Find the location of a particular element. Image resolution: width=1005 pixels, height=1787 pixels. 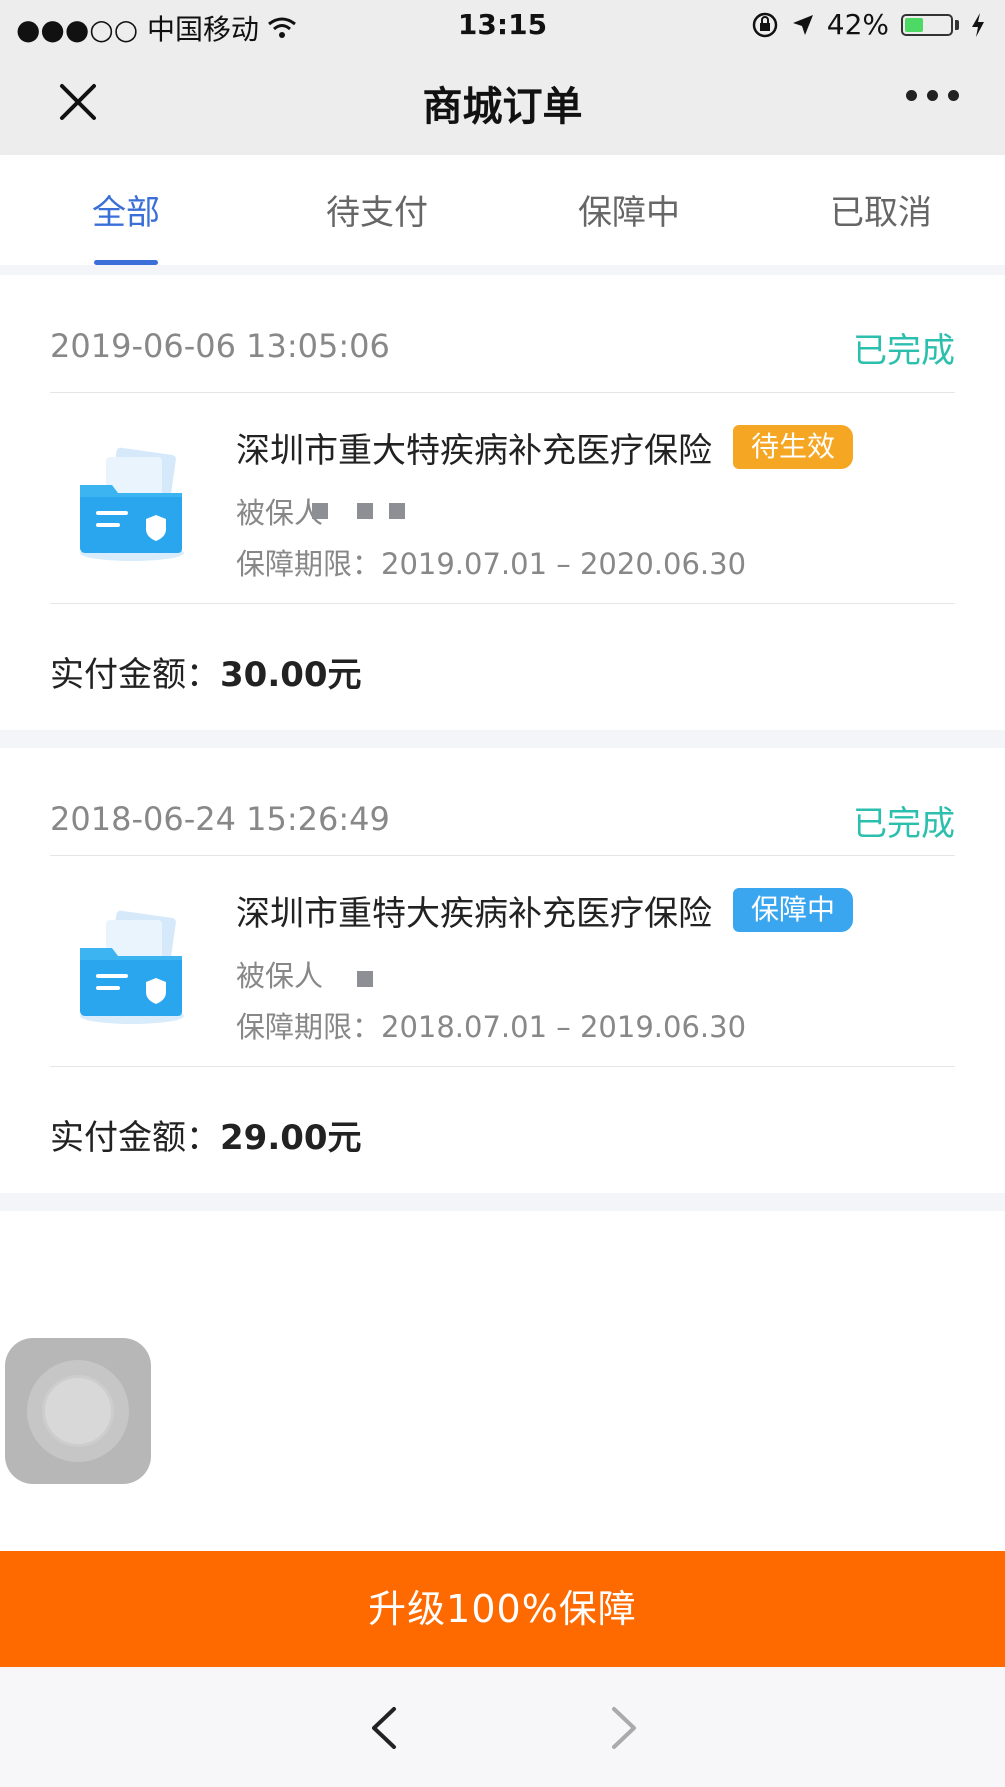

battery-percent: 42% is located at coordinates (857, 24).